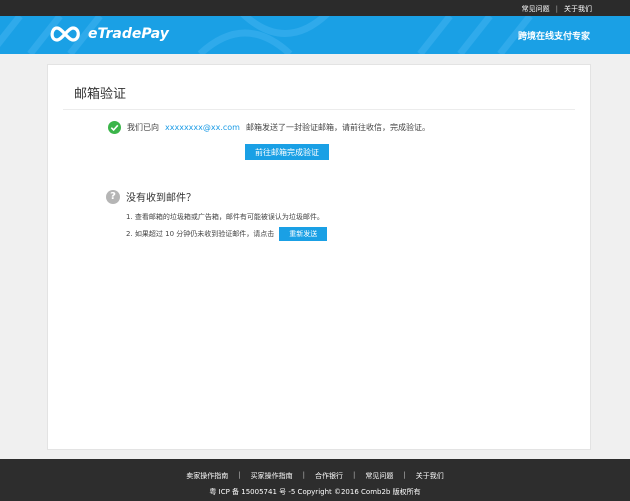  I want to click on footer-link-about: 关于我们, so click(430, 476).